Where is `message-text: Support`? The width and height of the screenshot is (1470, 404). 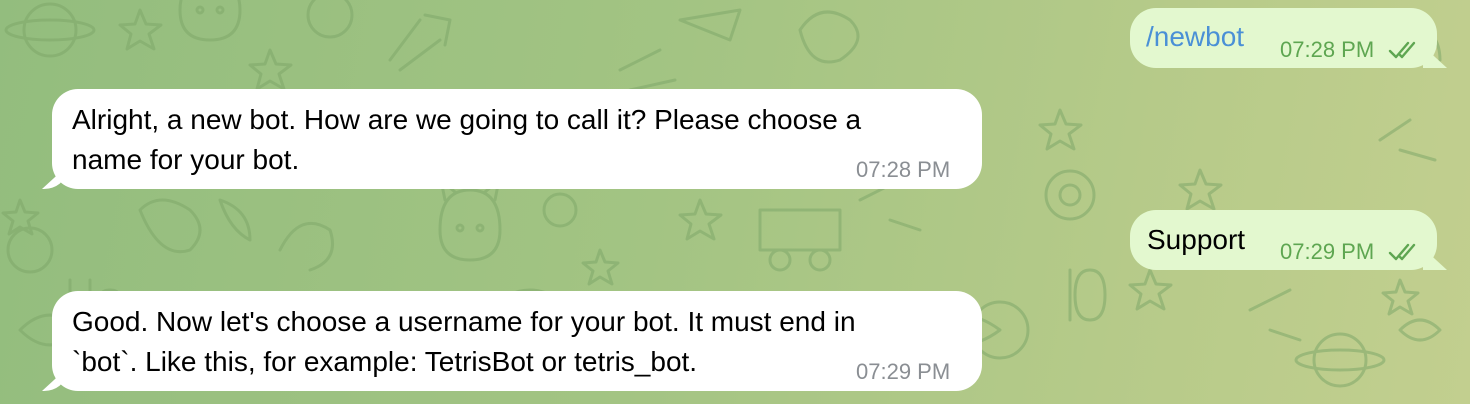
message-text: Support is located at coordinates (1196, 239).